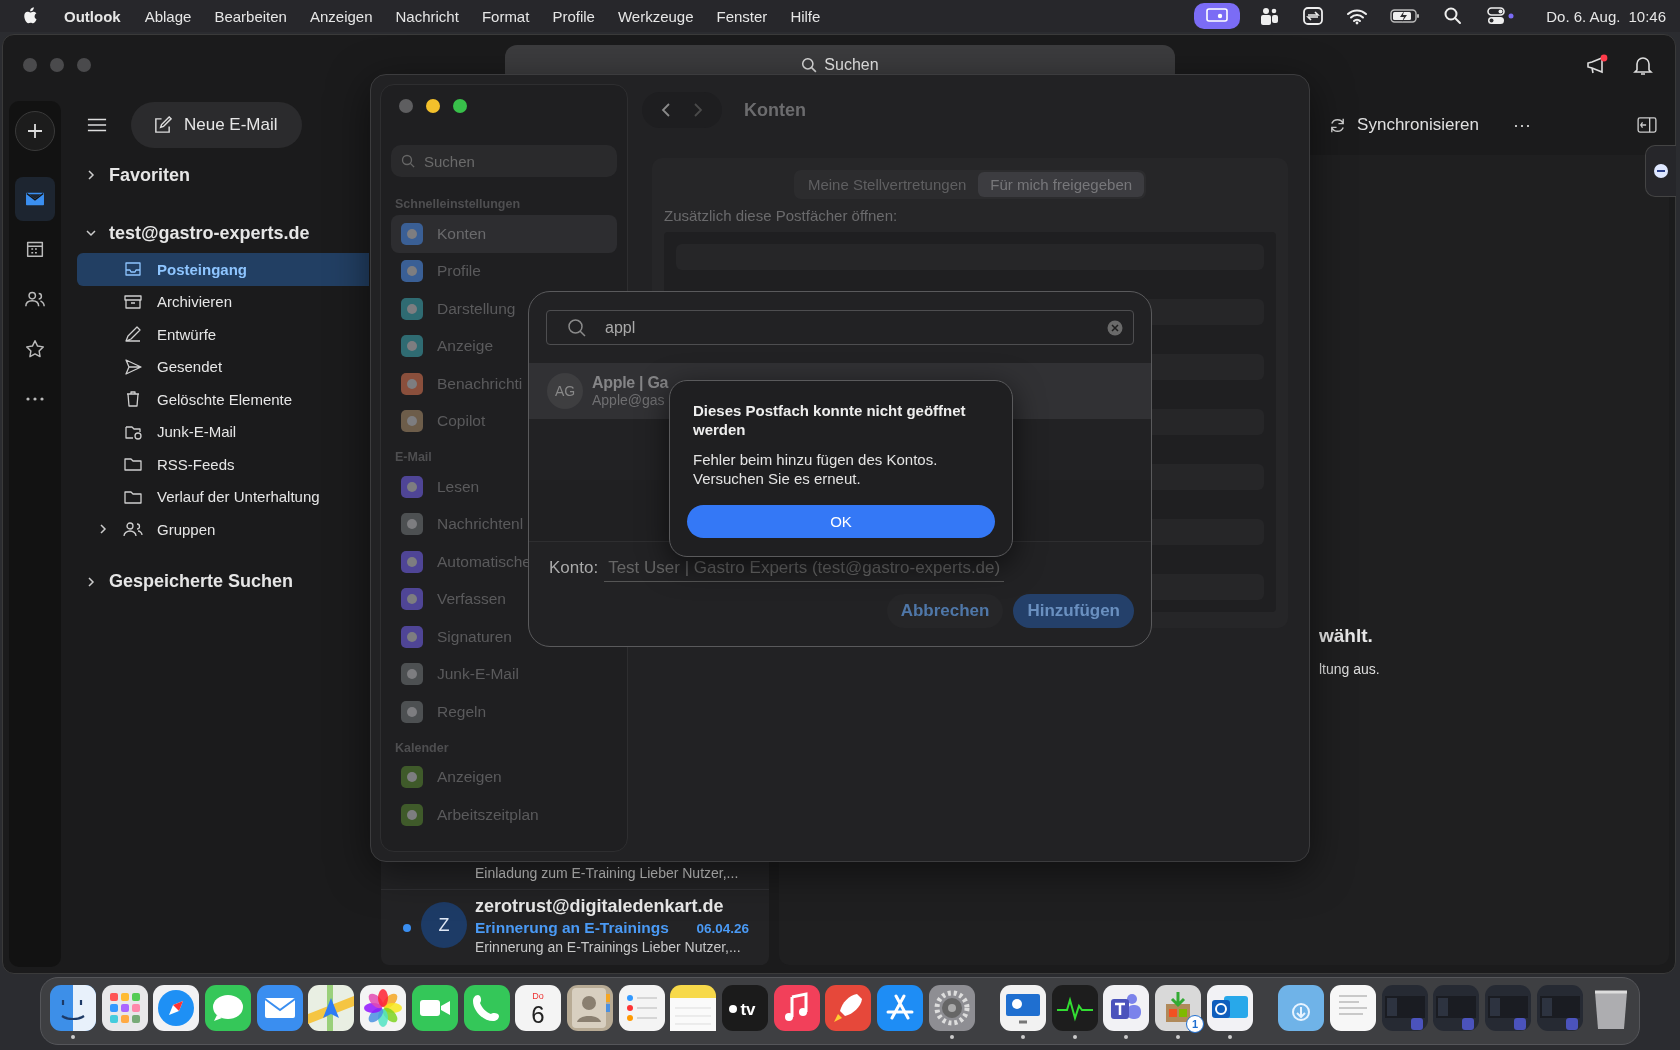 This screenshot has width=1680, height=1050. Describe the element at coordinates (589, 1007) in the screenshot. I see `contact-card-icon` at that location.